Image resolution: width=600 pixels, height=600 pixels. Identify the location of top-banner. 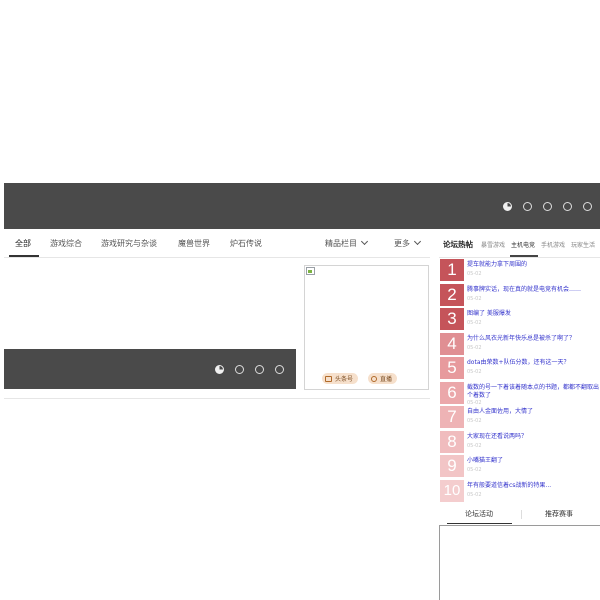
(302, 206).